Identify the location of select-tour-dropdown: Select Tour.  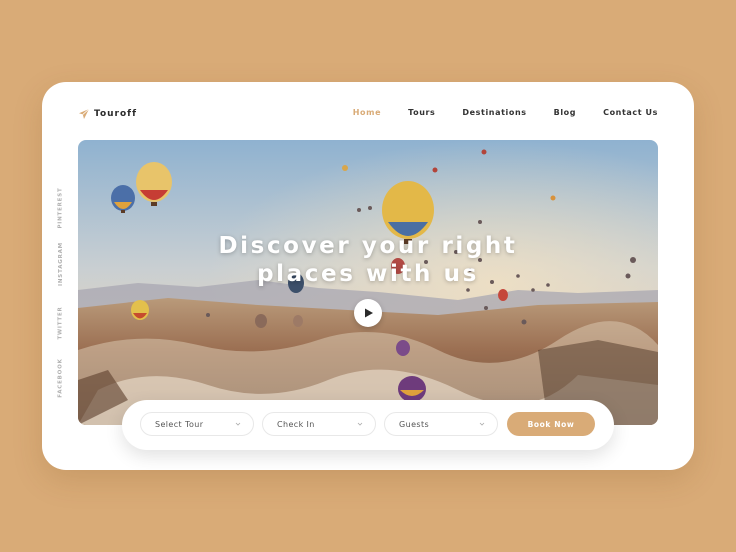
(197, 424).